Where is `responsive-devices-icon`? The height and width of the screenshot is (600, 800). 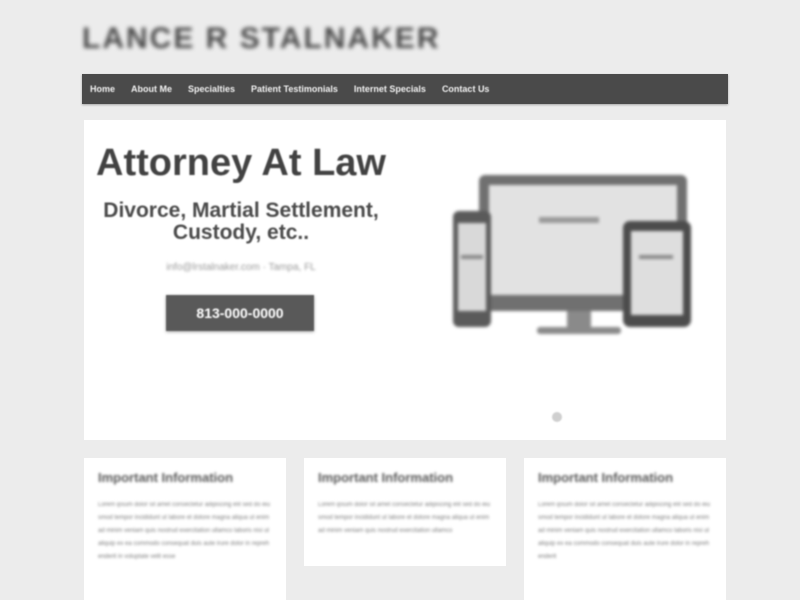
responsive-devices-icon is located at coordinates (572, 254).